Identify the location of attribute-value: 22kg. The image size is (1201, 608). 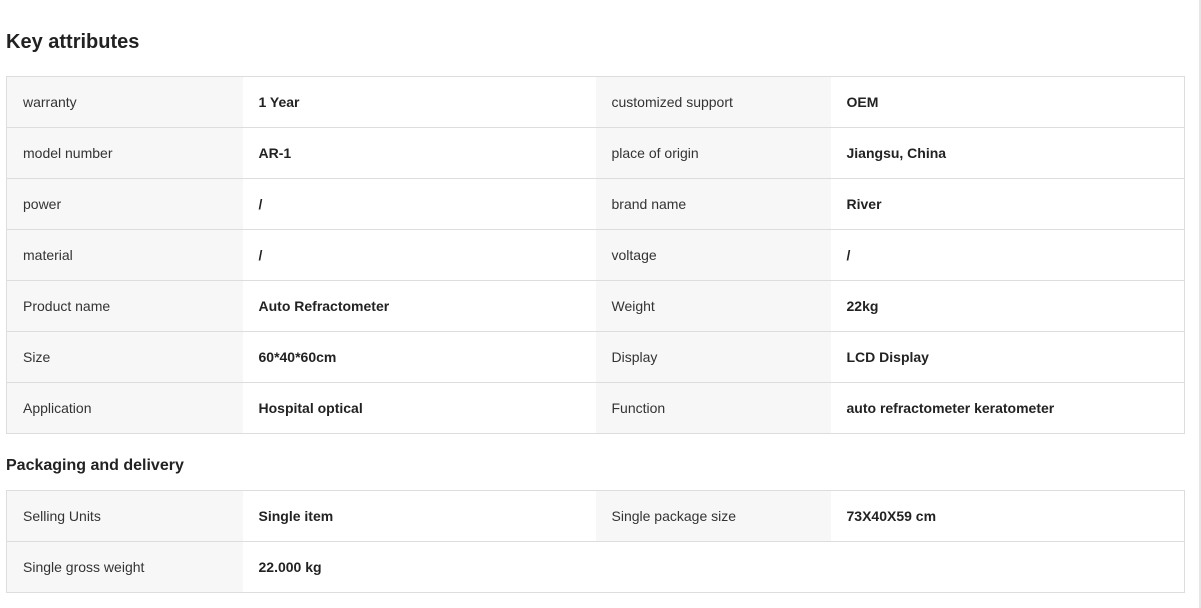
(1007, 306).